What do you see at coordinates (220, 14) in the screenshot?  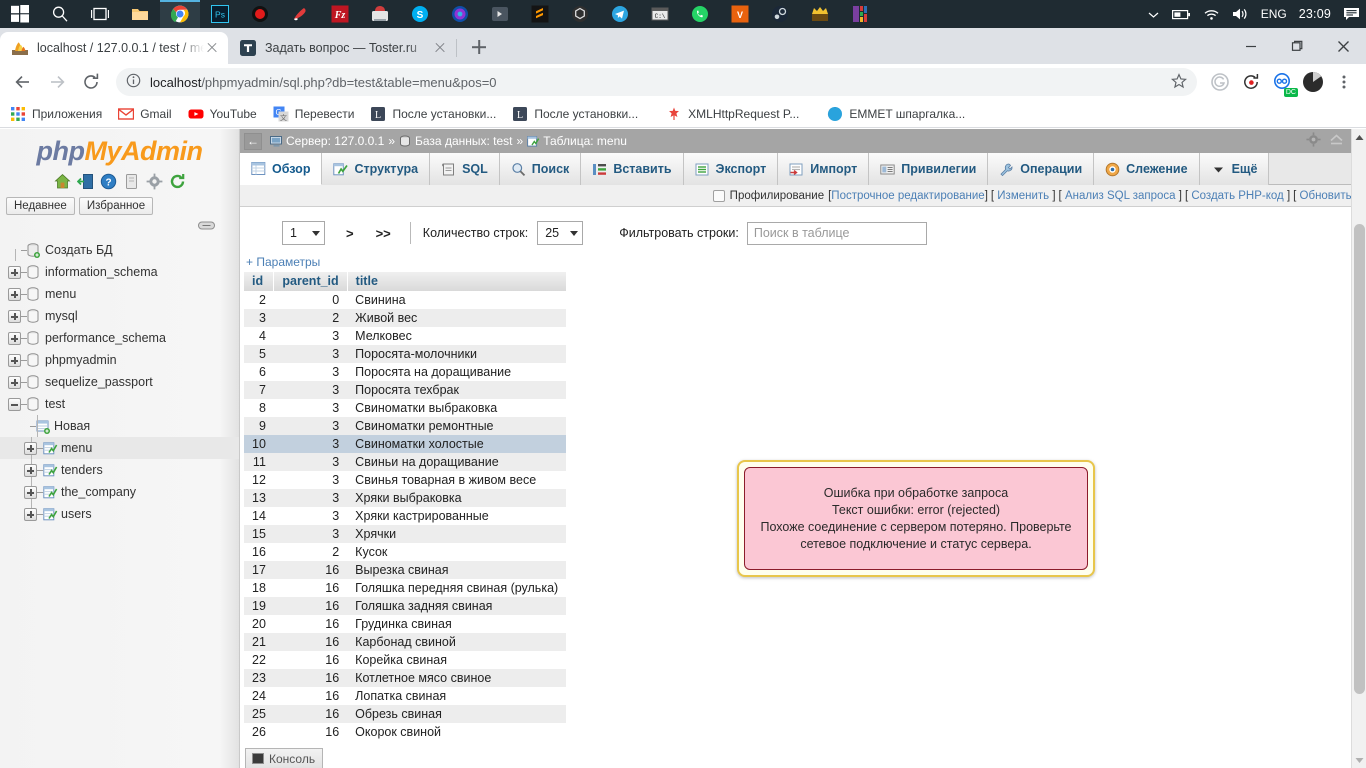 I see `photoshop-icon: Ps` at bounding box center [220, 14].